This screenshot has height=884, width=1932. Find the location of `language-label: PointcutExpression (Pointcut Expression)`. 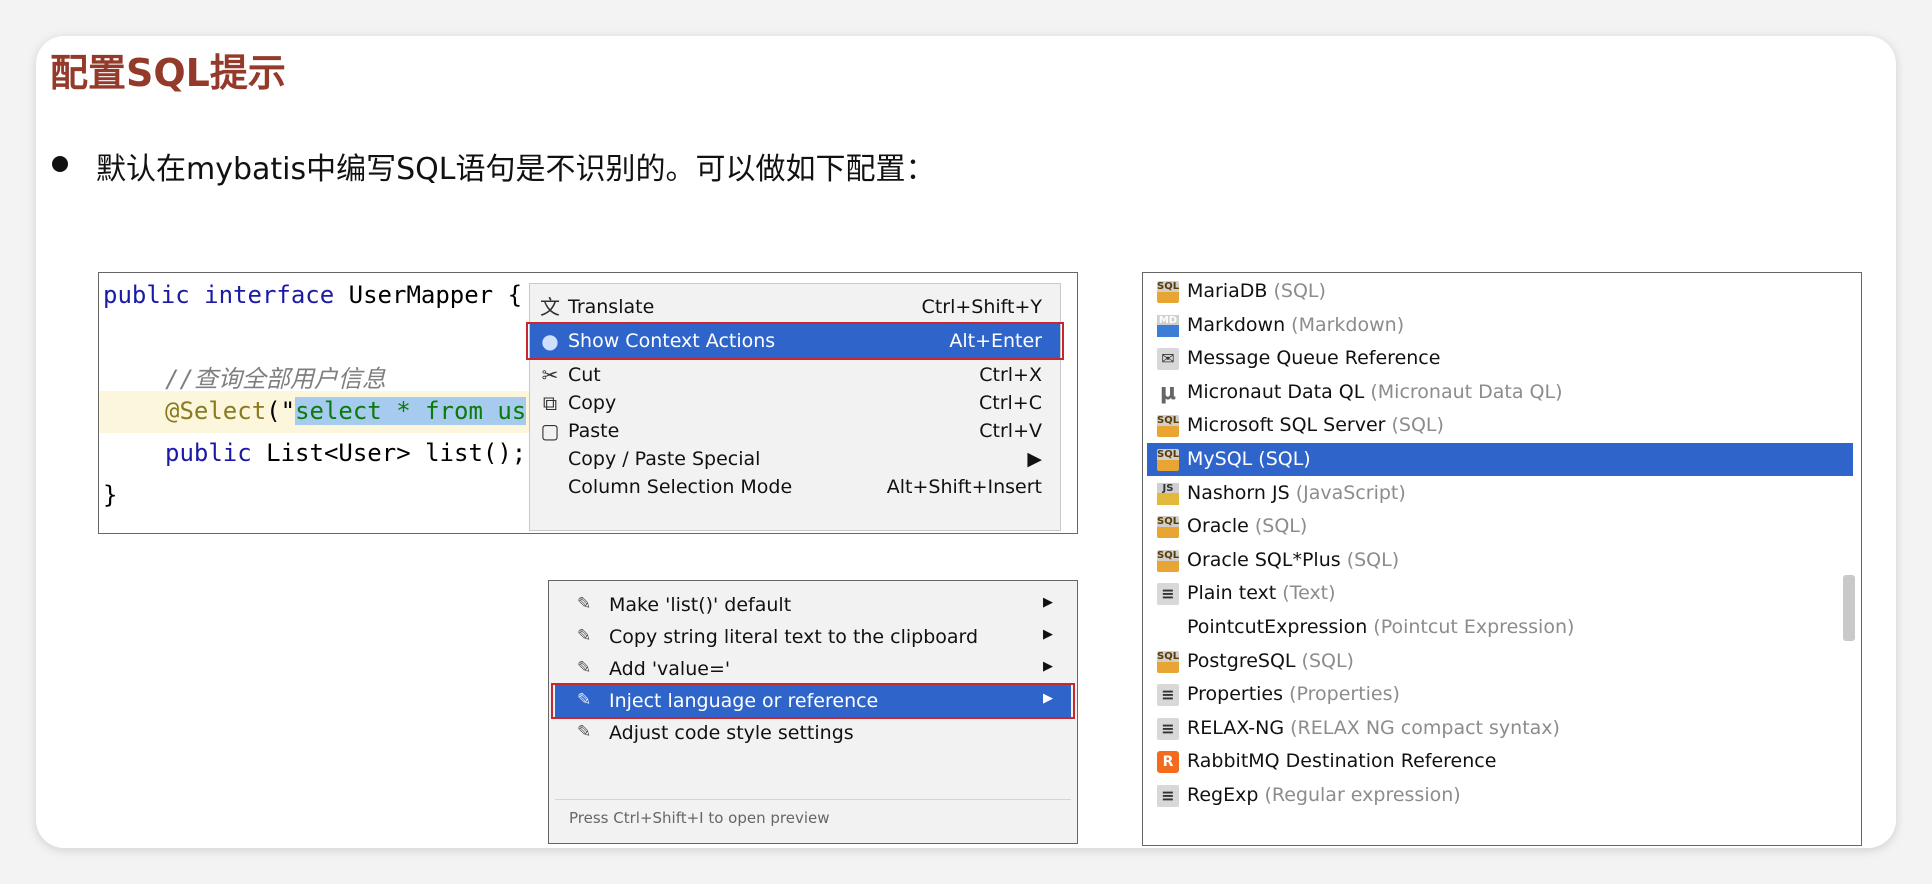

language-label: PointcutExpression (Pointcut Expression) is located at coordinates (1380, 627).